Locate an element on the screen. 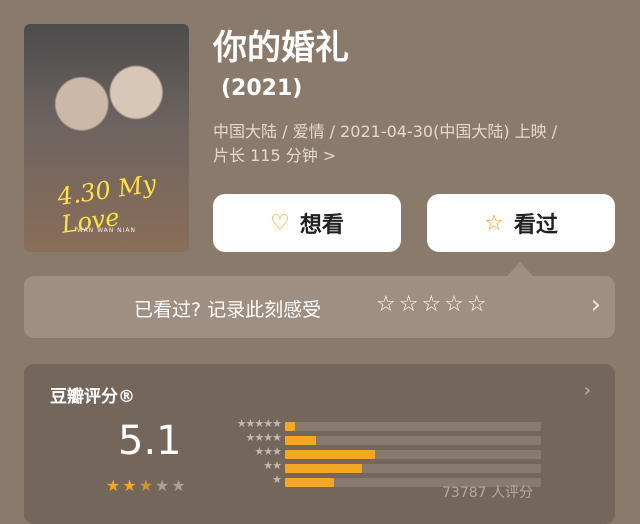  movie-meta-line2: 片长 115 分钟 > is located at coordinates (418, 156).